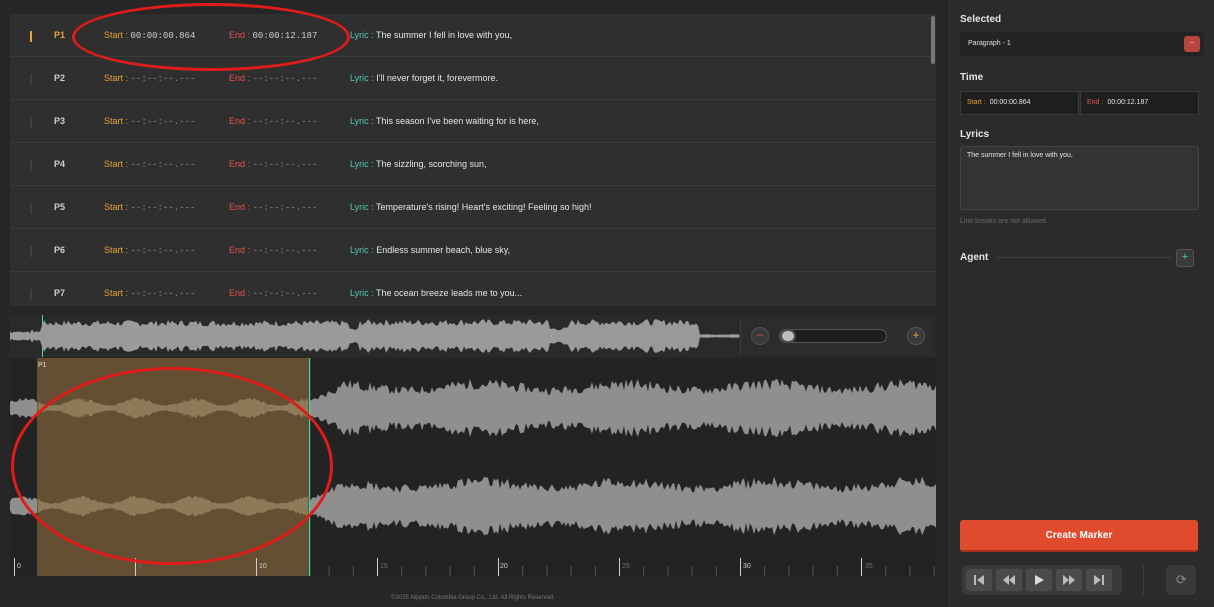  What do you see at coordinates (972, 77) in the screenshot?
I see `time-label: Time` at bounding box center [972, 77].